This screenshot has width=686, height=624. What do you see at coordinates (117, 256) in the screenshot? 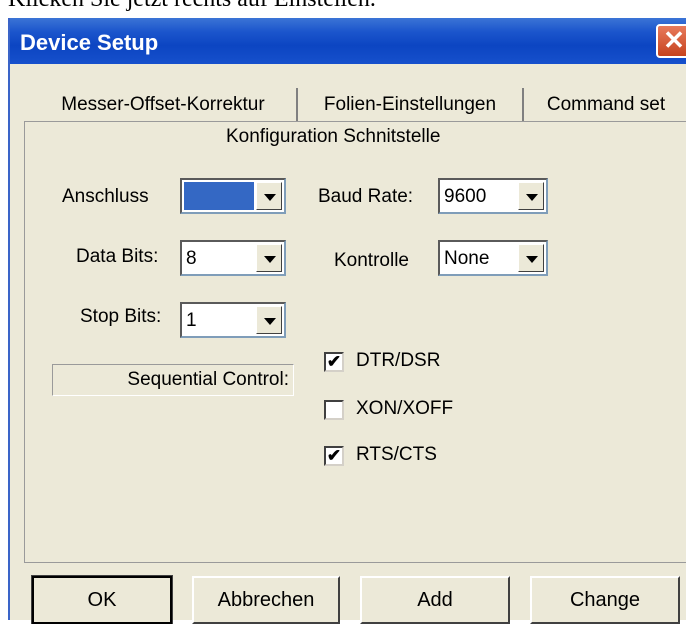
I see `data-bits-label: Data Bits:` at bounding box center [117, 256].